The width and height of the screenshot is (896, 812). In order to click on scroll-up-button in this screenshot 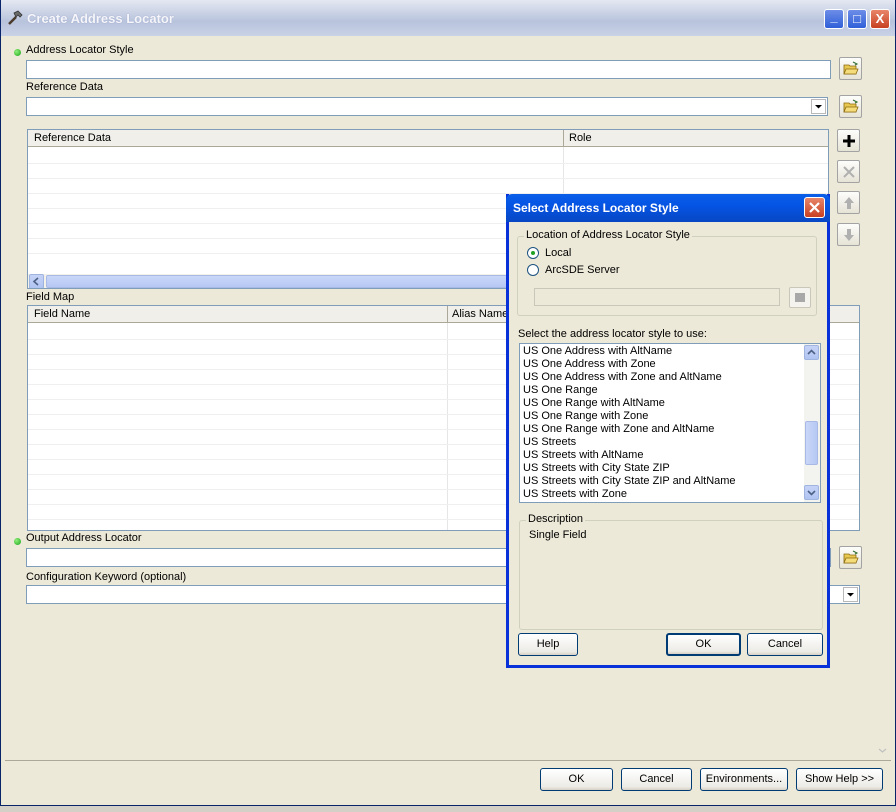, I will do `click(811, 352)`.